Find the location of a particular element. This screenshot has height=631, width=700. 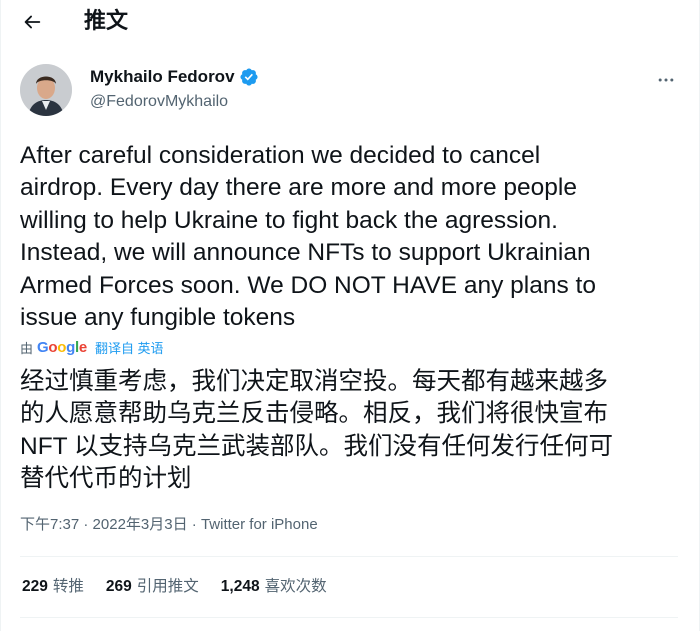

retweets-count: 229 is located at coordinates (35, 586).